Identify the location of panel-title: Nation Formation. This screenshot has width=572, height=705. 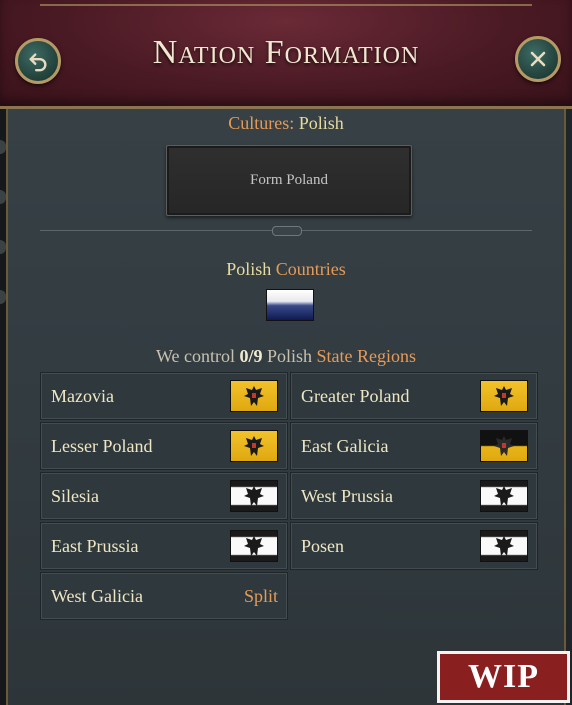
(286, 52).